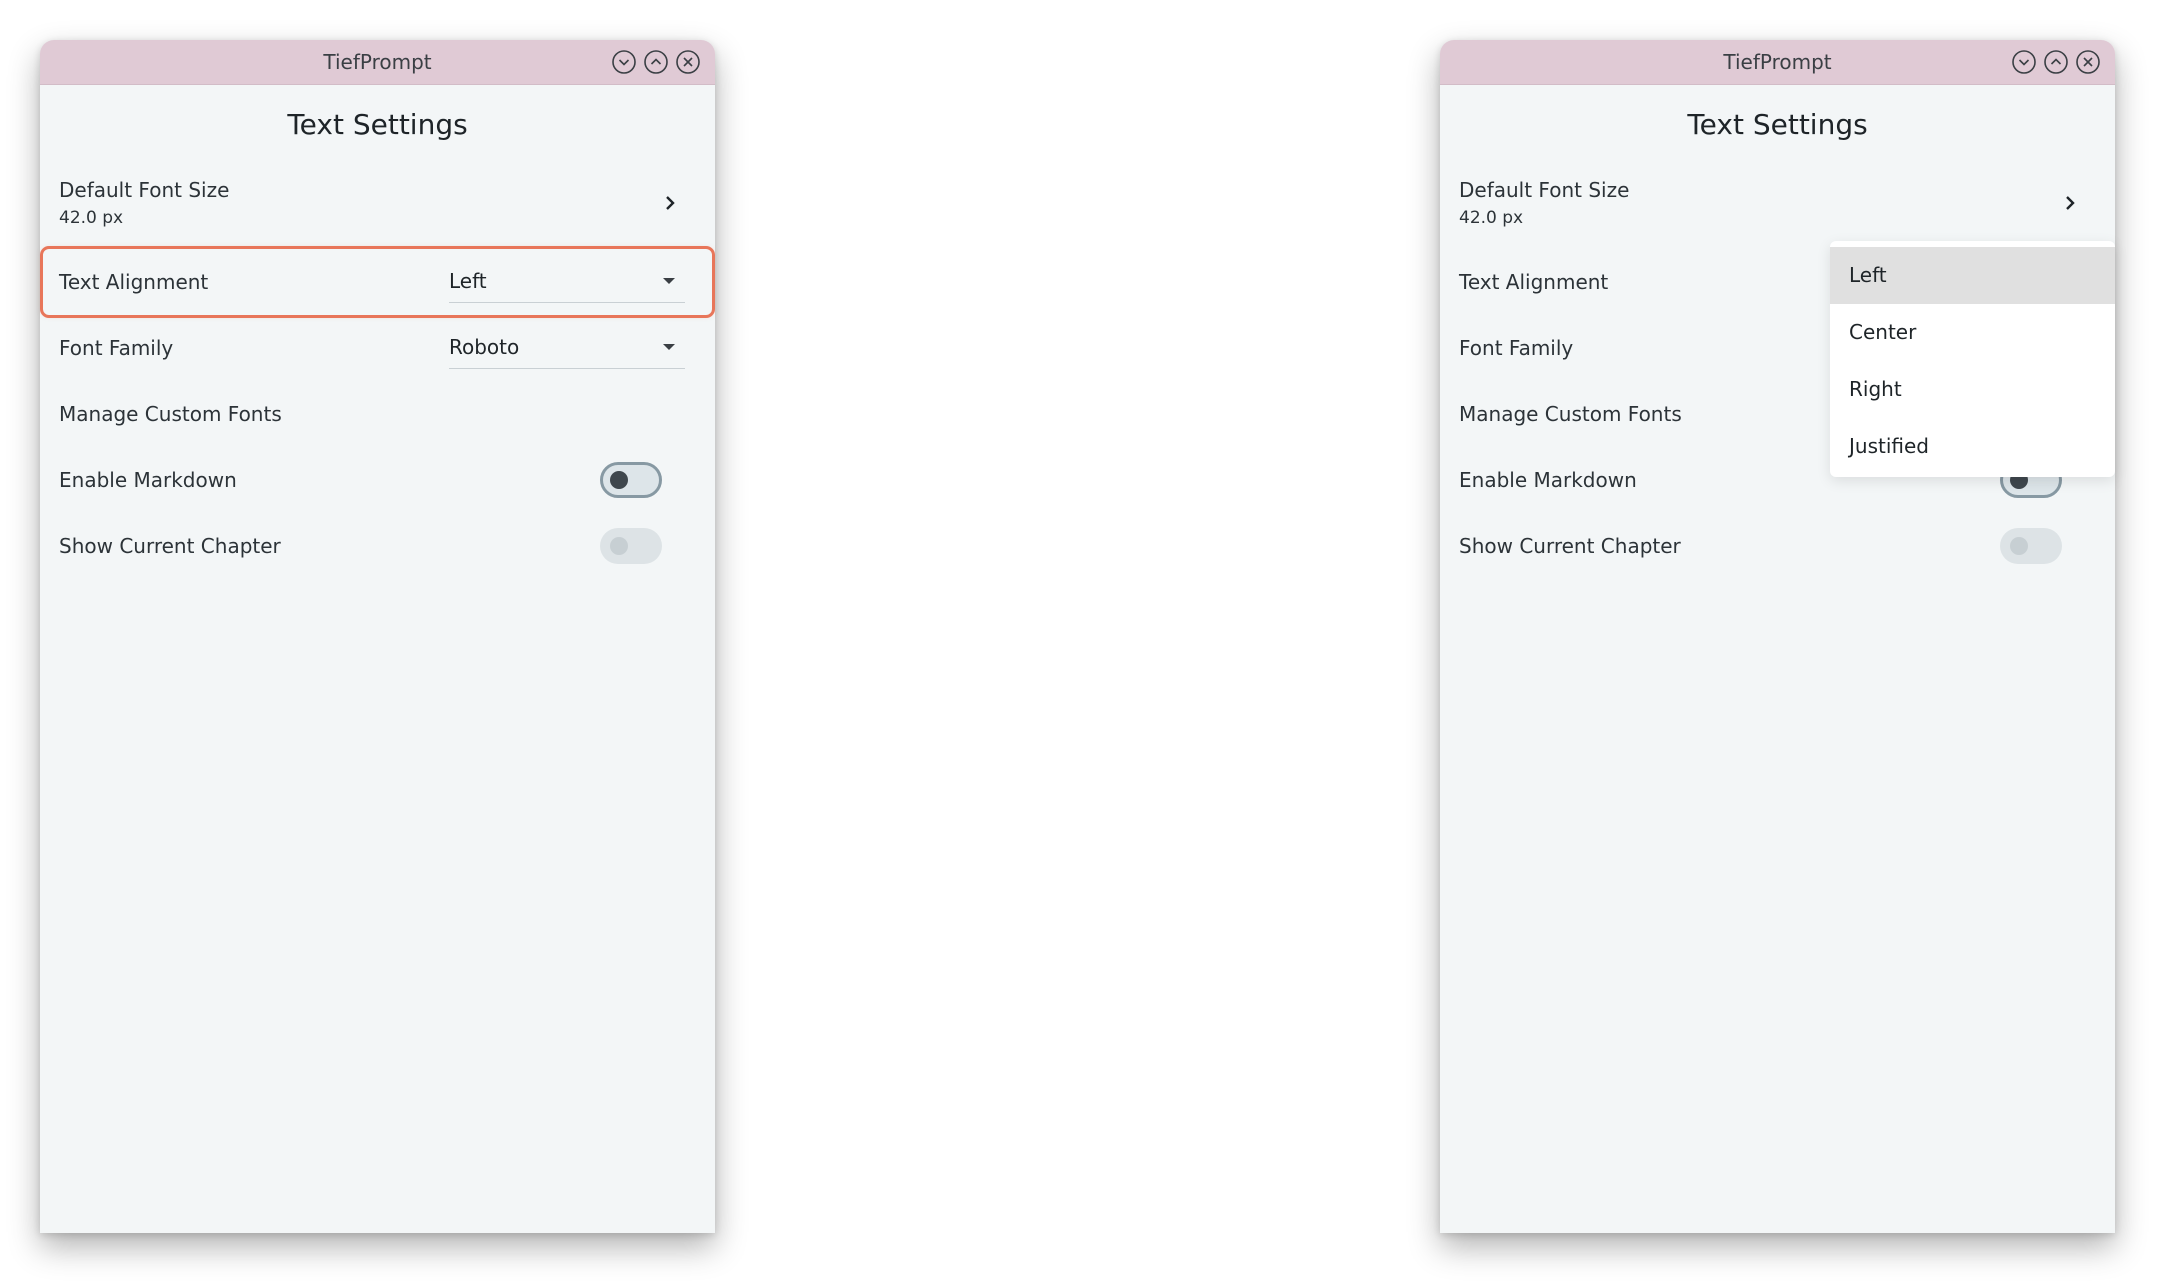  What do you see at coordinates (484, 347) in the screenshot?
I see `font-family-value: Roboto` at bounding box center [484, 347].